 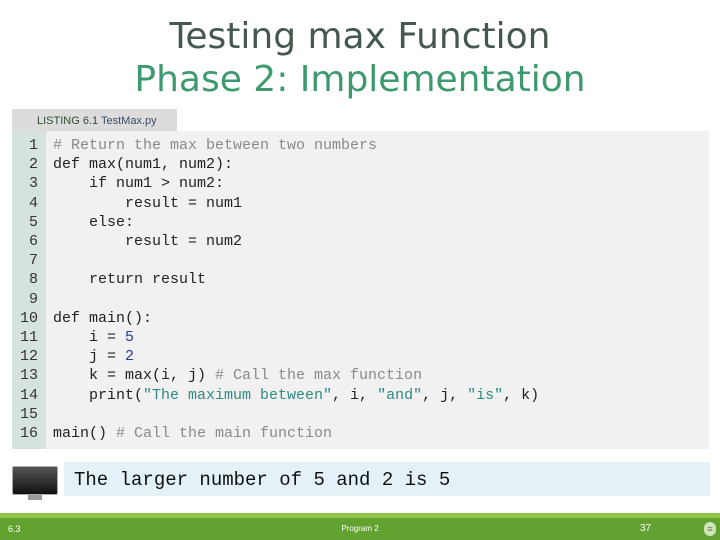 What do you see at coordinates (521, 395) in the screenshot?
I see `code-text: , k)` at bounding box center [521, 395].